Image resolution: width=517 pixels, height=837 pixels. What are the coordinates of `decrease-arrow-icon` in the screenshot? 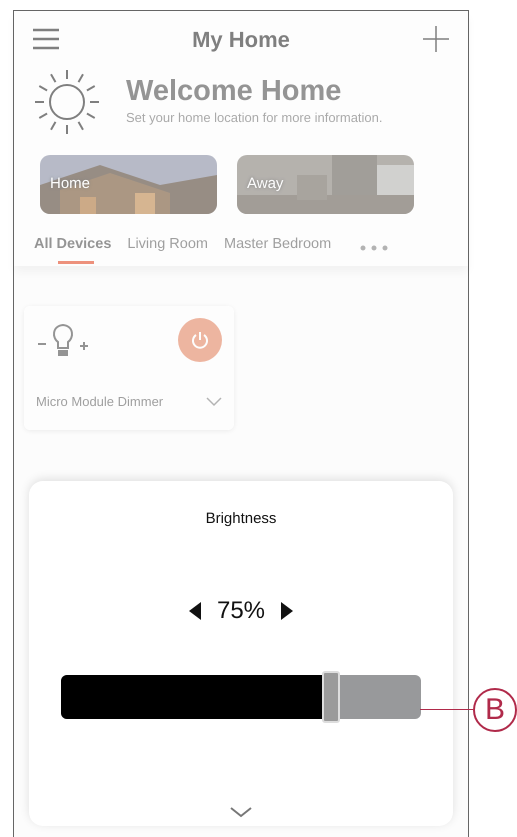 It's located at (194, 611).